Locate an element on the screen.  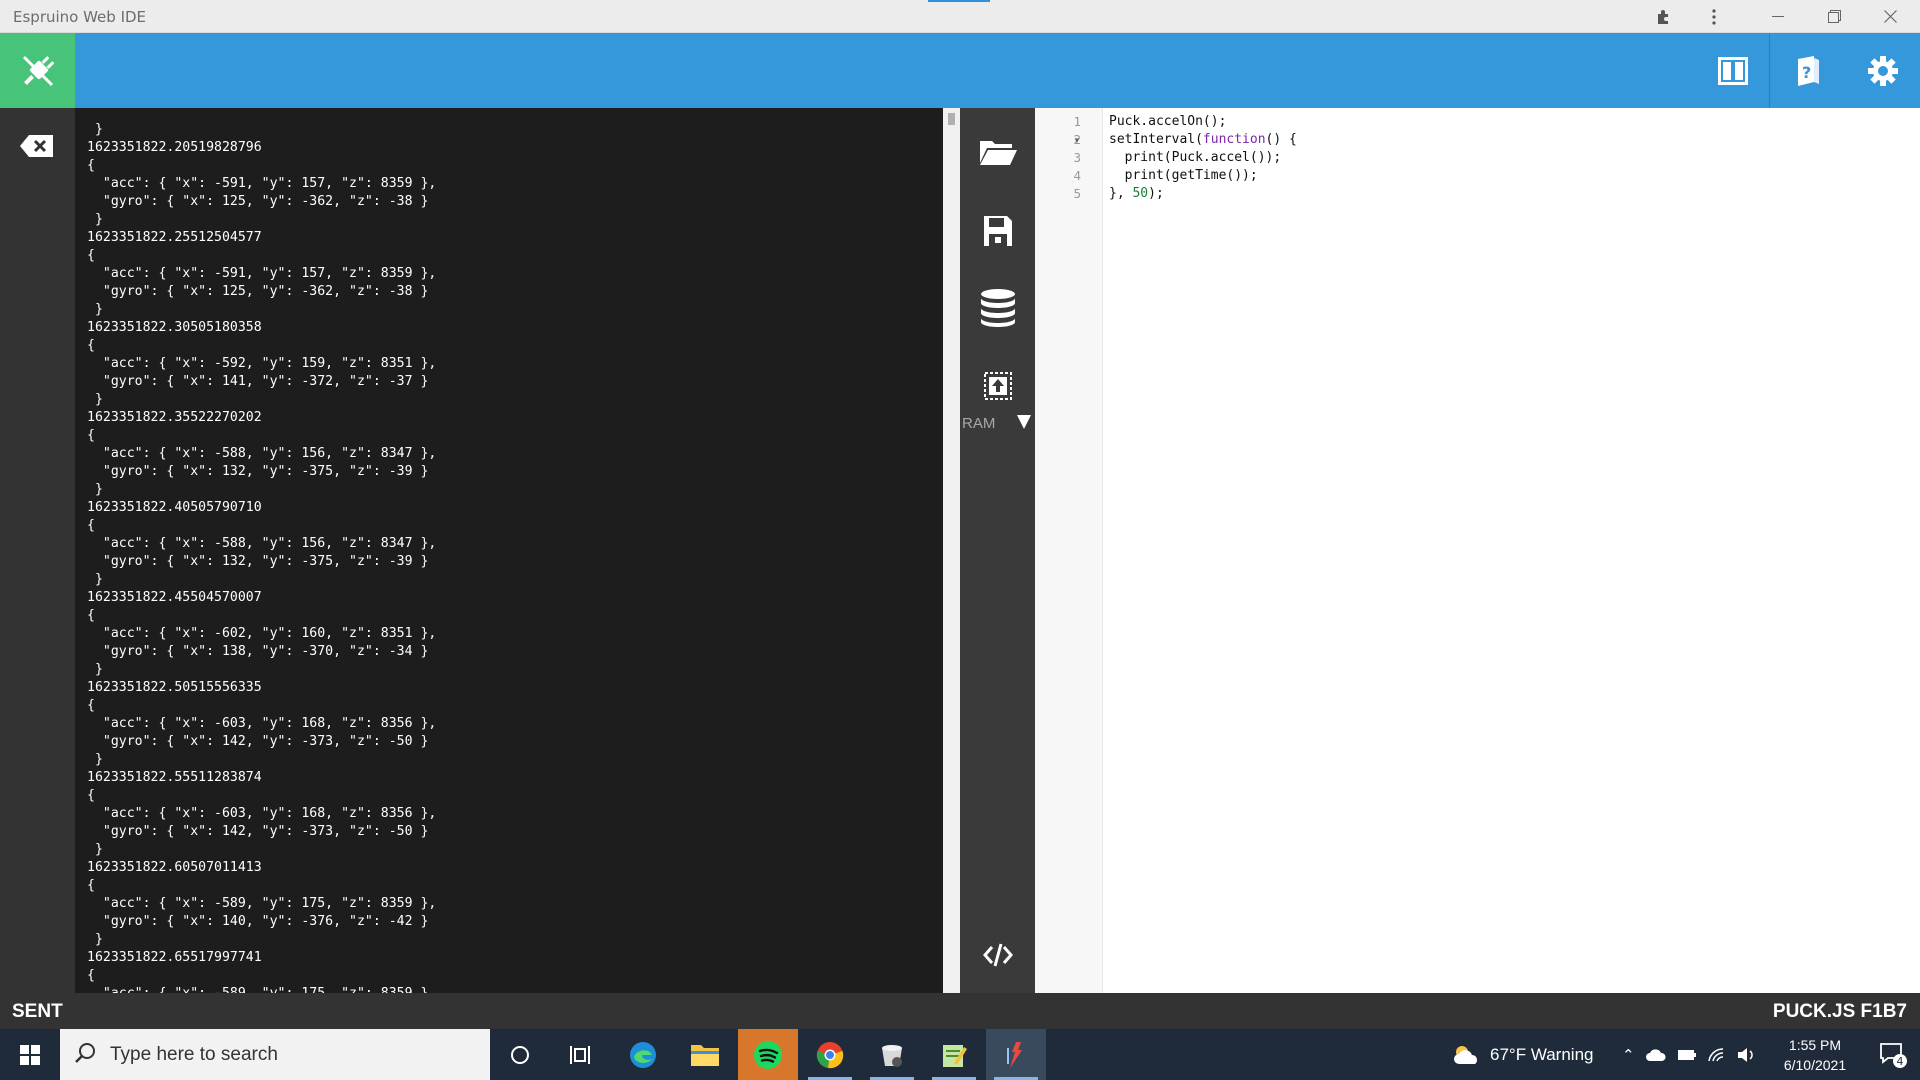
start-button is located at coordinates (30, 1054).